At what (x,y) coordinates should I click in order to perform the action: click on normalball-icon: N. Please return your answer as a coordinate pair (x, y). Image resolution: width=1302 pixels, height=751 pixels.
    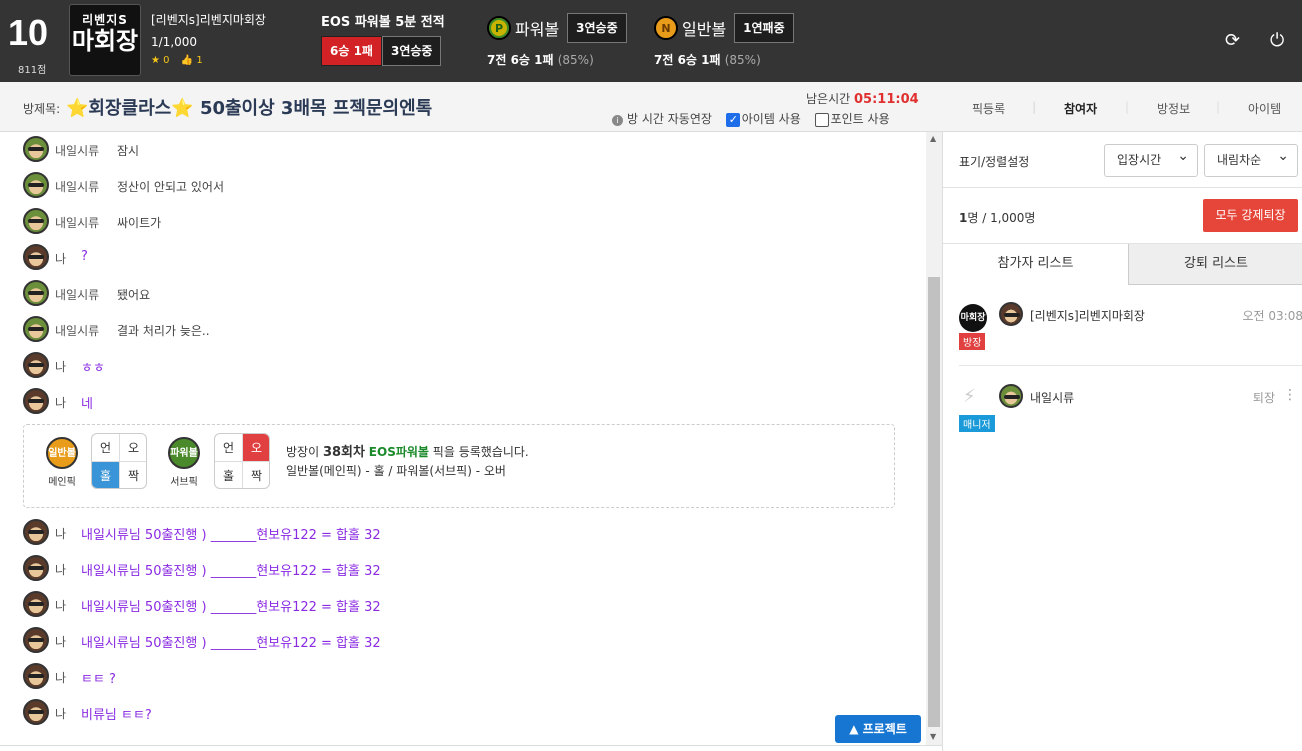
    Looking at the image, I should click on (666, 27).